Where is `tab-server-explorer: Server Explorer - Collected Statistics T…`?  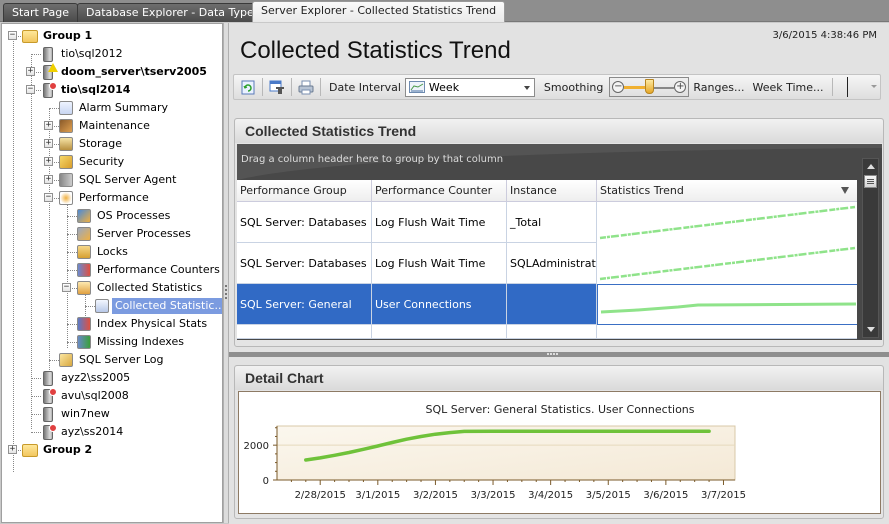 tab-server-explorer: Server Explorer - Collected Statistics T… is located at coordinates (379, 11).